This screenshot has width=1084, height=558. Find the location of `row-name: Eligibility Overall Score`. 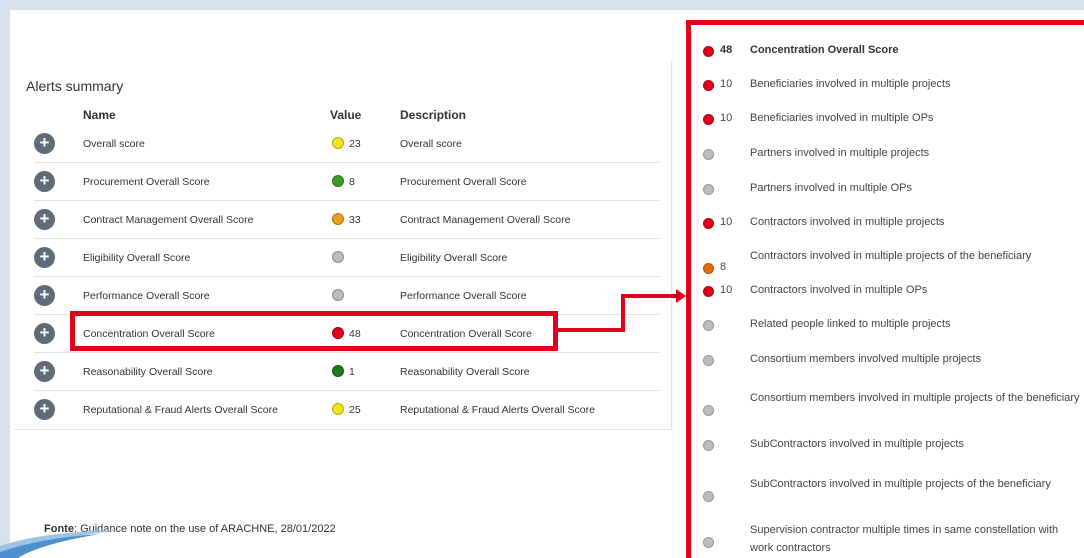

row-name: Eligibility Overall Score is located at coordinates (137, 258).